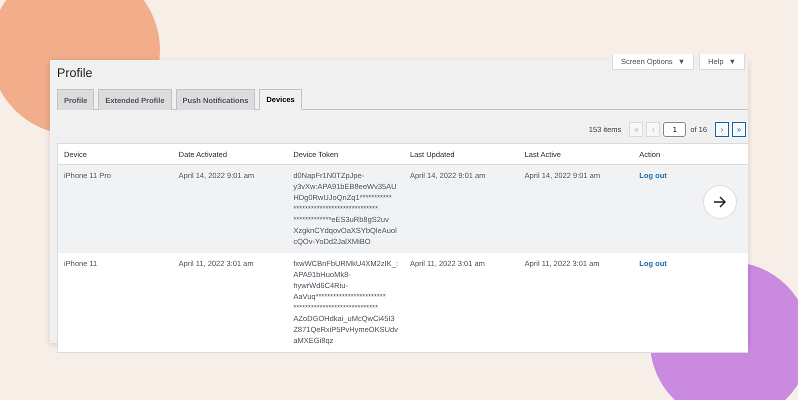  Describe the element at coordinates (739, 129) in the screenshot. I see `pagination-button: »` at that location.